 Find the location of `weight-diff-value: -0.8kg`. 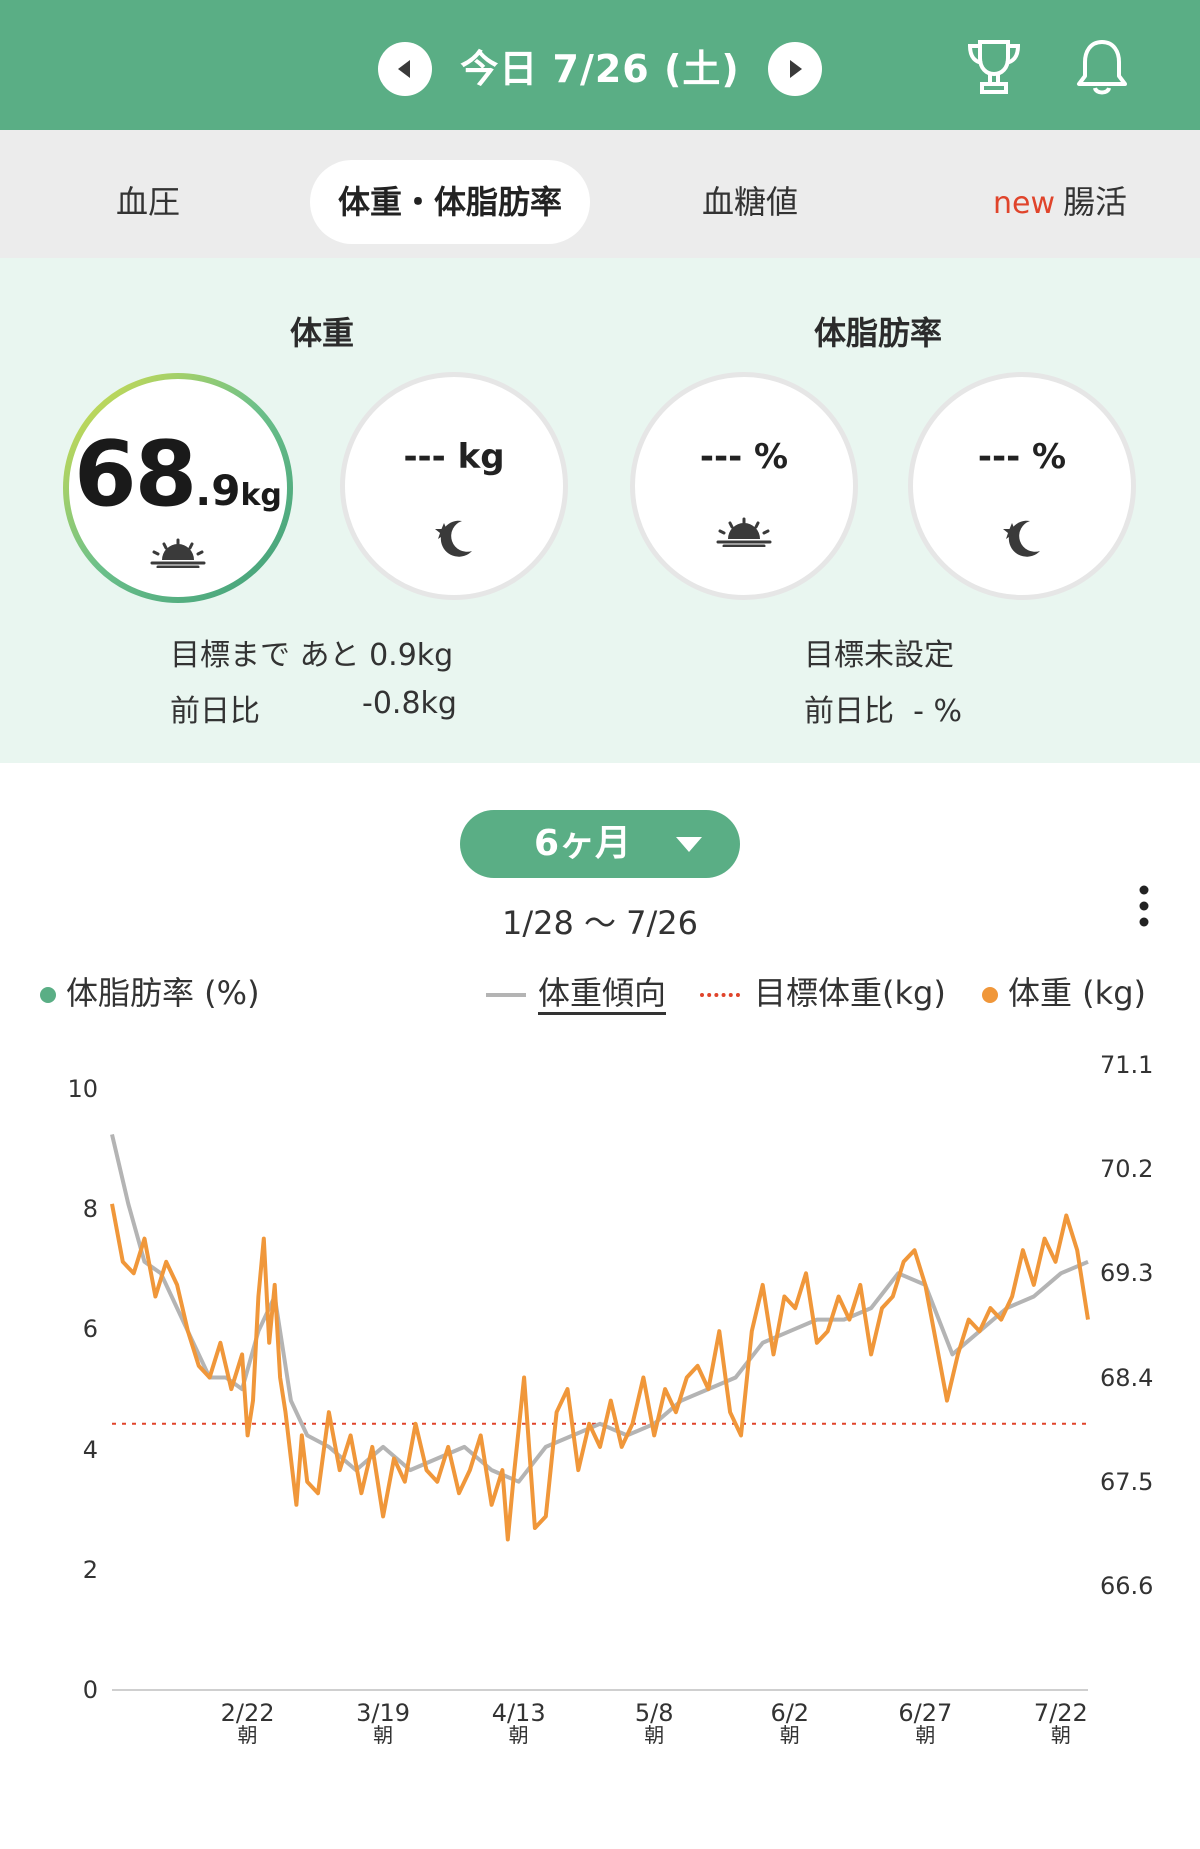

weight-diff-value: -0.8kg is located at coordinates (409, 703).